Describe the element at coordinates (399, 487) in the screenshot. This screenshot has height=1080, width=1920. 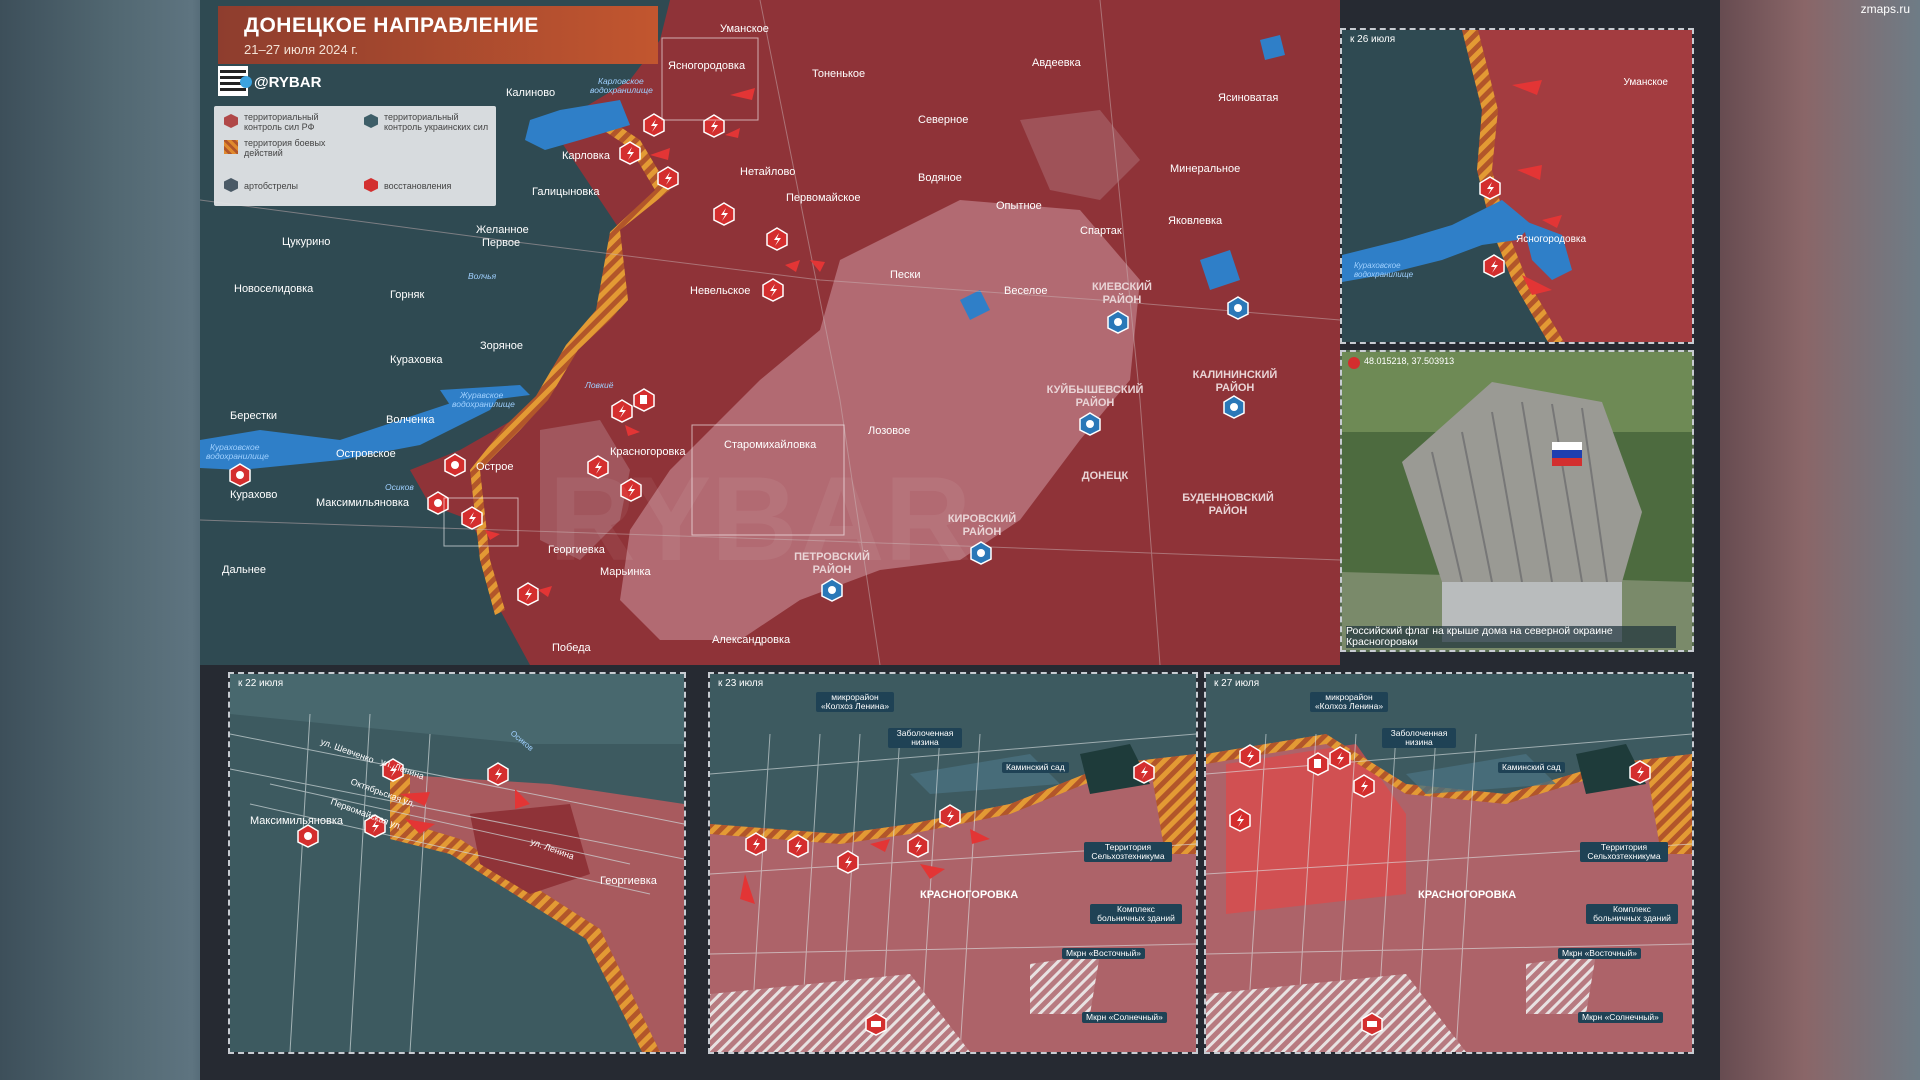
I see `svg-text: Осиков` at that location.